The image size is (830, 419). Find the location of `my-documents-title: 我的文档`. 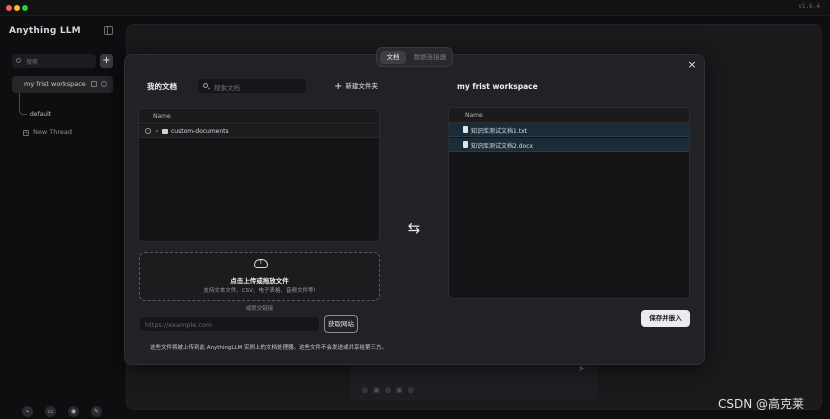

my-documents-title: 我的文档 is located at coordinates (162, 86).